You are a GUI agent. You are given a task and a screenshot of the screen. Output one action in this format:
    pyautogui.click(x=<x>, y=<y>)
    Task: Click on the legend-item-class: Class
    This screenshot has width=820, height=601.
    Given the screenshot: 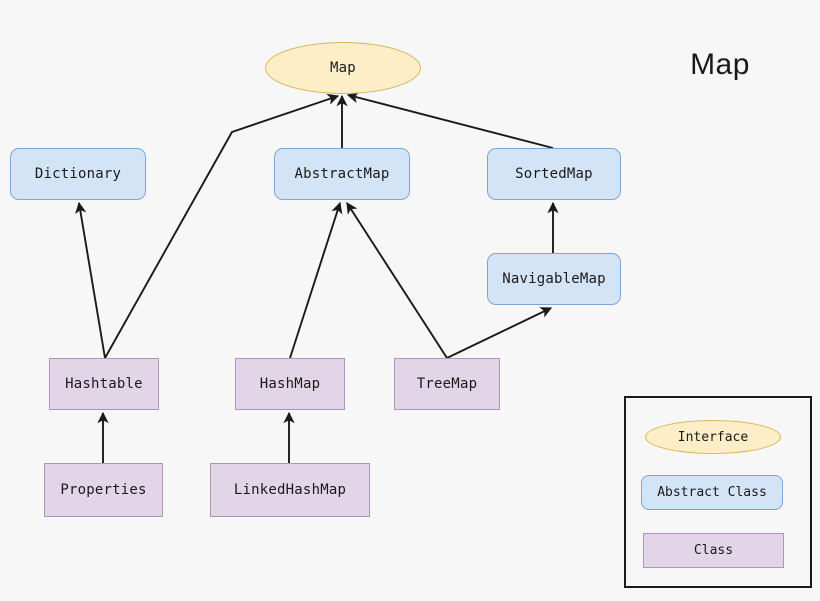 What is the action you would take?
    pyautogui.click(x=713, y=550)
    